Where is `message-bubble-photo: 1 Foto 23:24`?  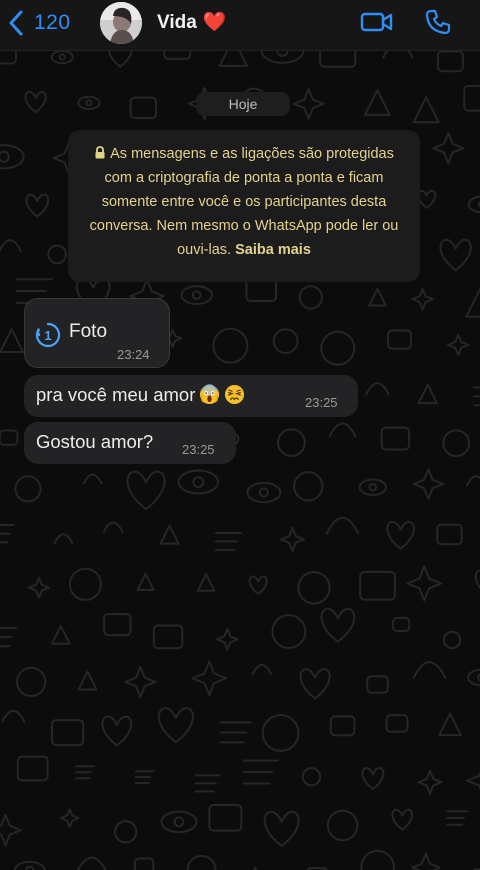 message-bubble-photo: 1 Foto 23:24 is located at coordinates (97, 333).